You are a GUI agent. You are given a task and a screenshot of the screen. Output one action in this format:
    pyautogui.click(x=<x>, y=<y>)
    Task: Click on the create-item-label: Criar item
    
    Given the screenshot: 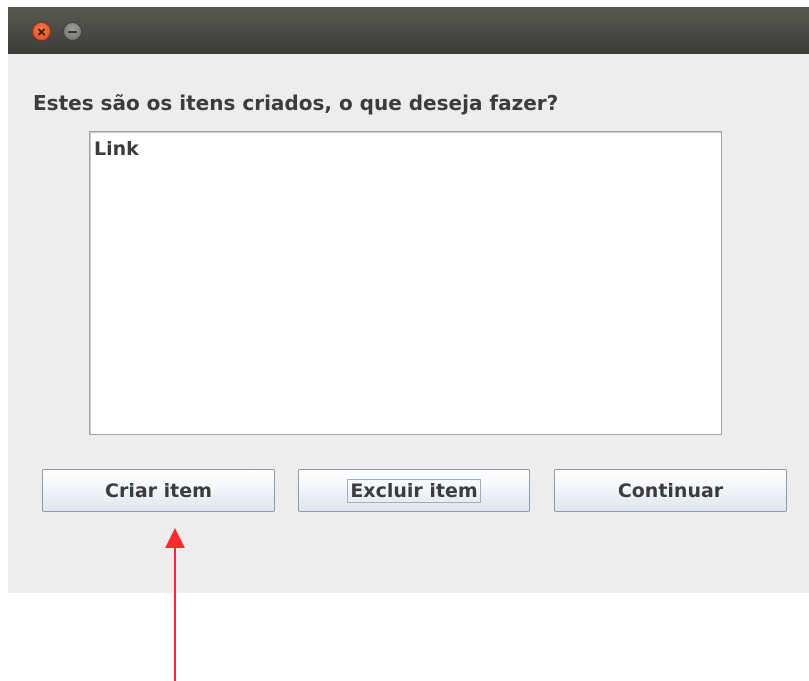 What is the action you would take?
    pyautogui.click(x=158, y=490)
    